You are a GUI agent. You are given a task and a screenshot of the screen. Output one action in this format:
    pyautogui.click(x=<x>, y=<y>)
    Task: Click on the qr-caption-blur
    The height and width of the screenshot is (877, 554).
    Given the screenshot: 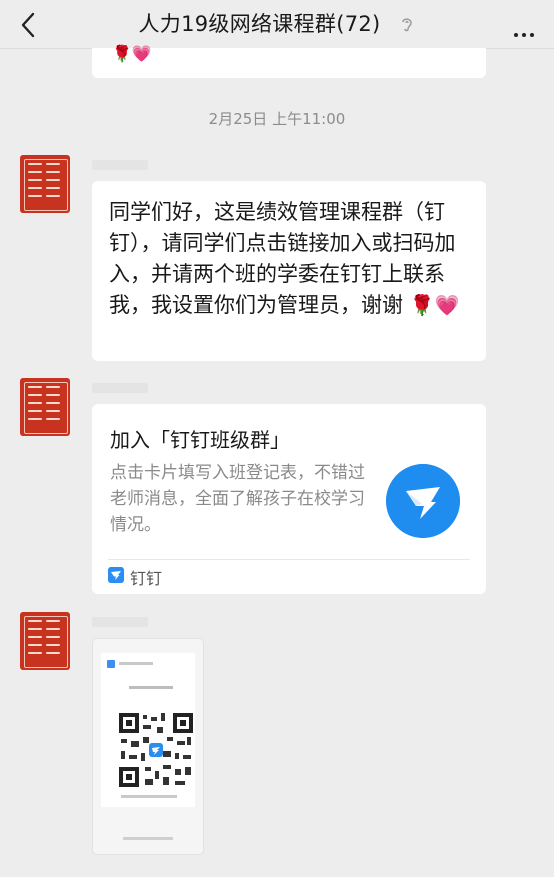 What is the action you would take?
    pyautogui.click(x=151, y=687)
    